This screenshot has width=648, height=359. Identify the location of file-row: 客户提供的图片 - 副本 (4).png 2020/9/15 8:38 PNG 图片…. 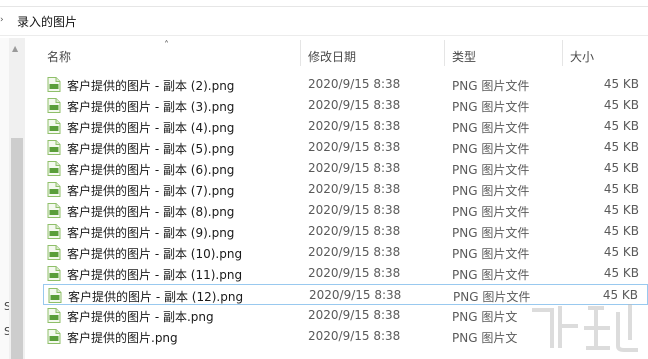
(345, 126).